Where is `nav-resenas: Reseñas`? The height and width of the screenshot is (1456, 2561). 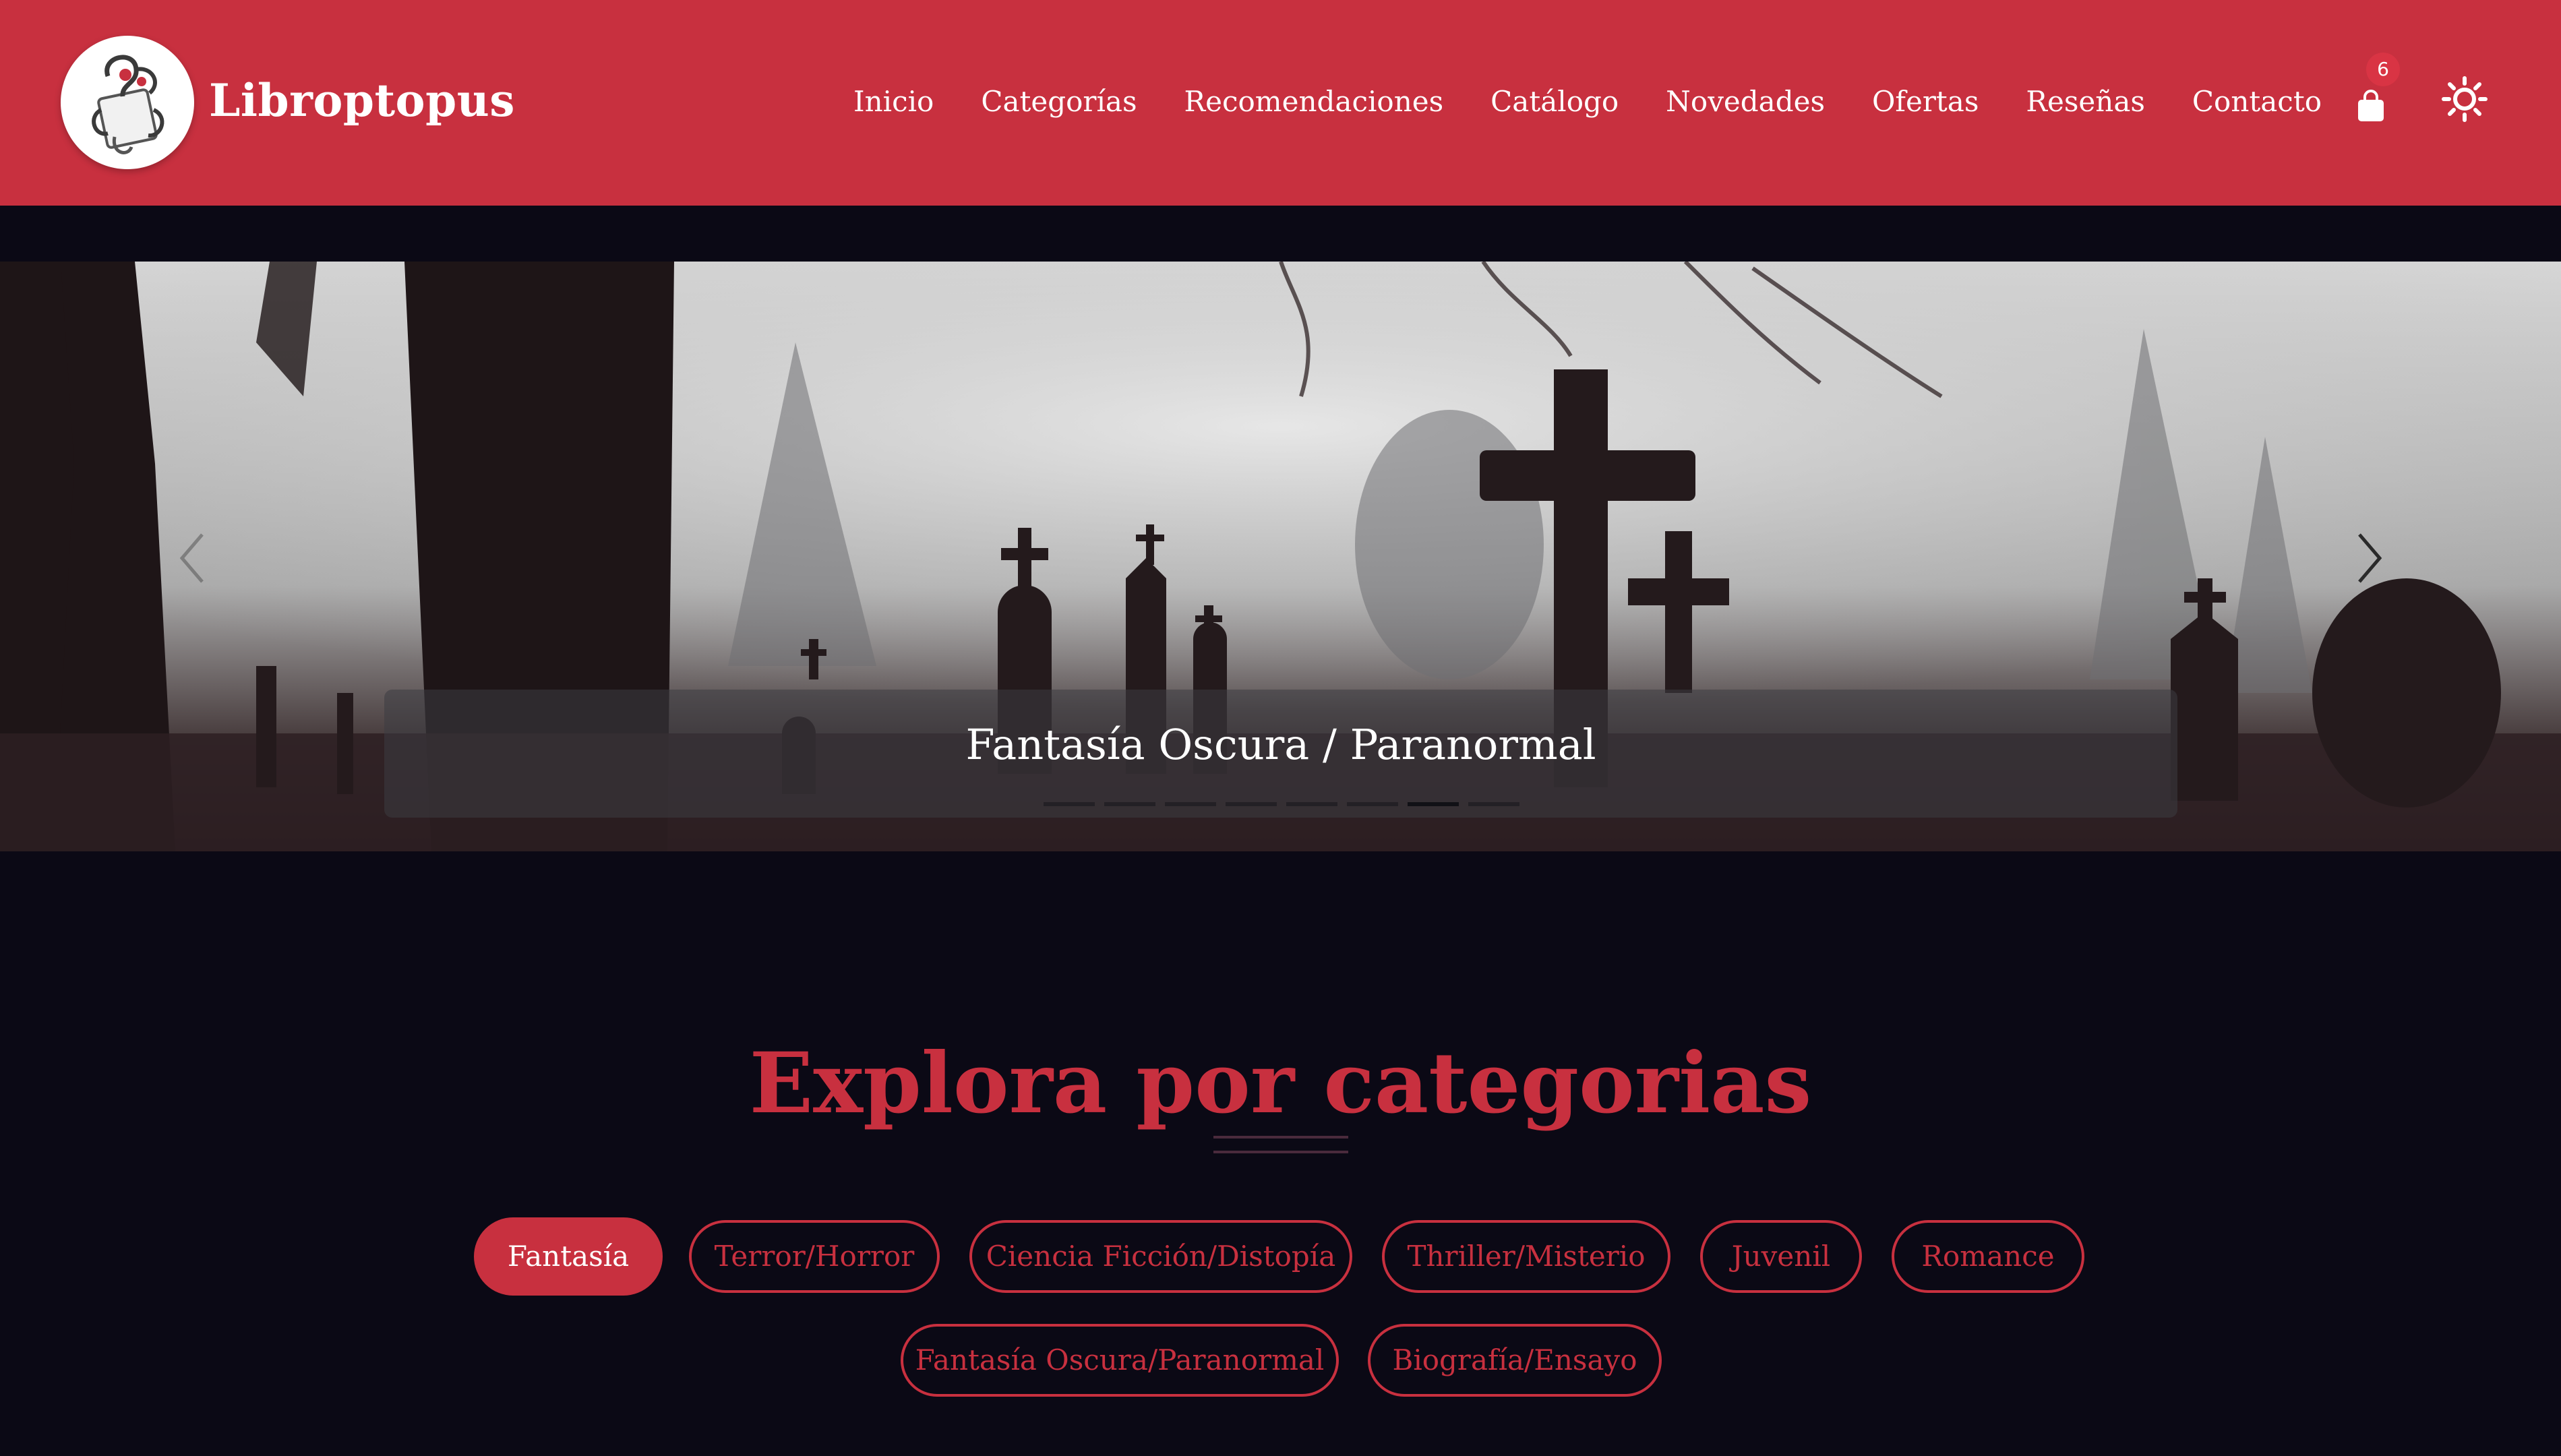
nav-resenas: Reseñas is located at coordinates (2086, 102).